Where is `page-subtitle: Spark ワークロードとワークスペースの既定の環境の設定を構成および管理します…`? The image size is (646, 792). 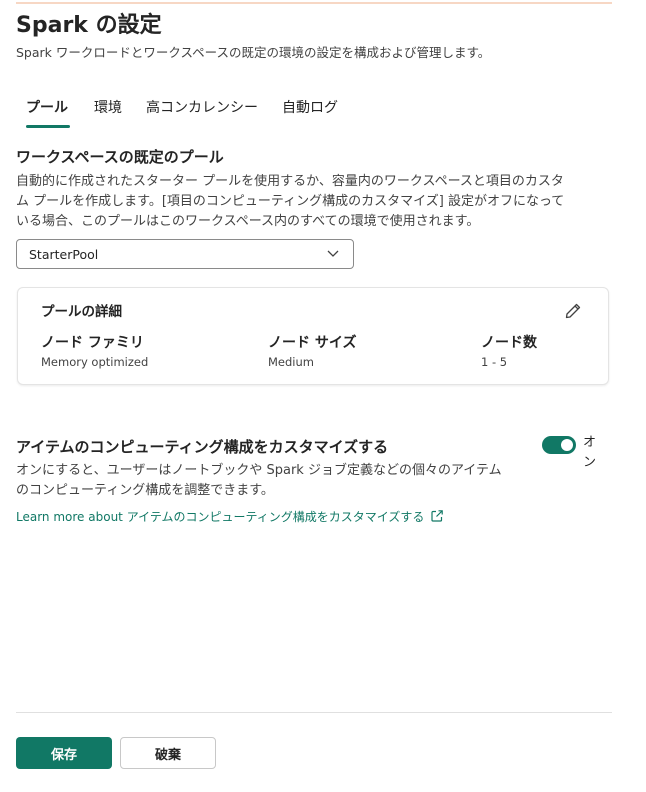 page-subtitle: Spark ワークロードとワークスペースの既定の環境の設定を構成および管理します… is located at coordinates (253, 52).